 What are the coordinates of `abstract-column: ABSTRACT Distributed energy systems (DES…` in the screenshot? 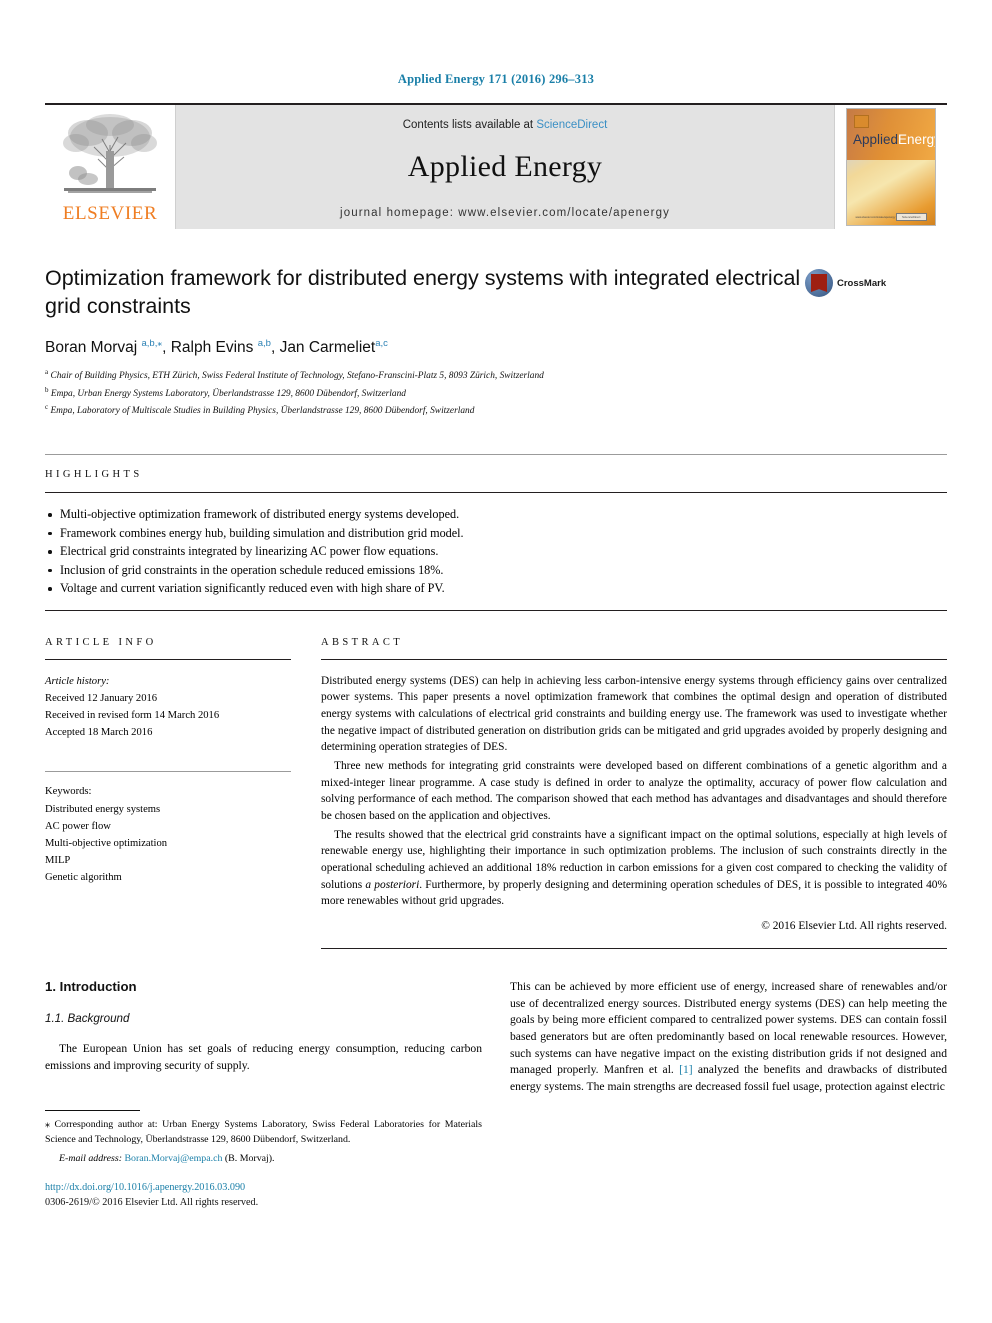 It's located at (634, 793).